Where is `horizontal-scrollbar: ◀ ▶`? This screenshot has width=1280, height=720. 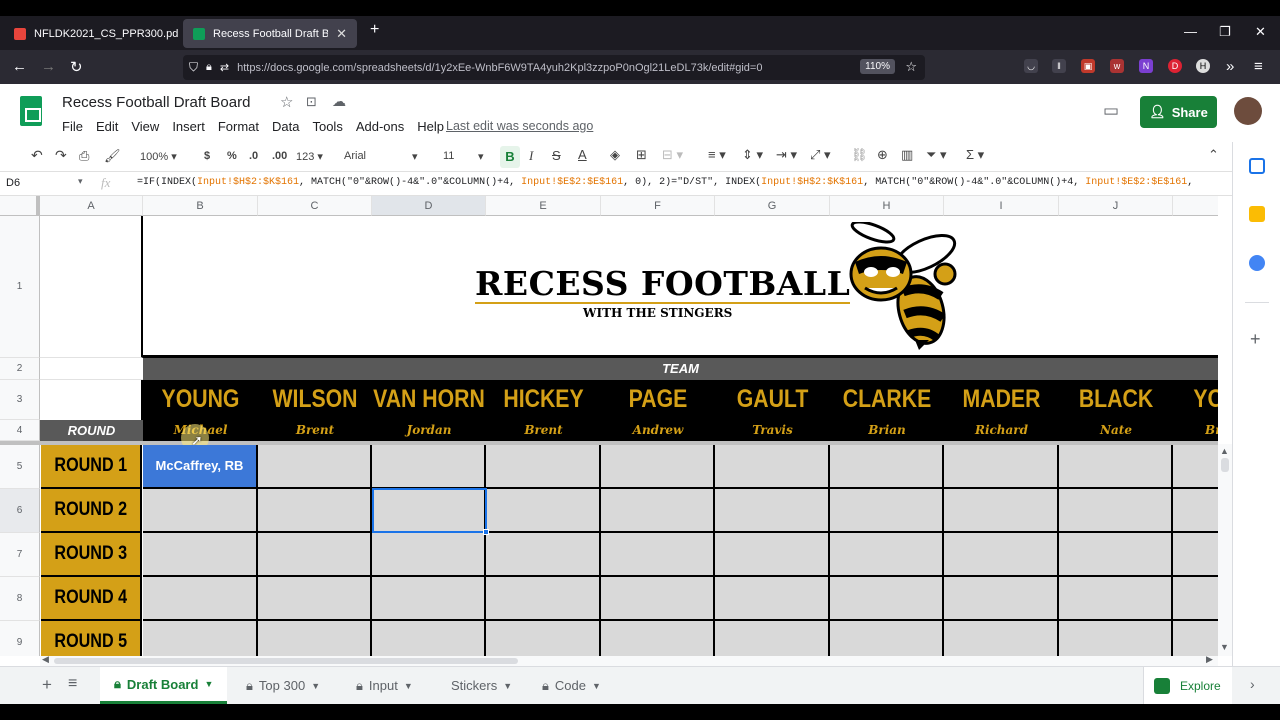 horizontal-scrollbar: ◀ ▶ is located at coordinates (629, 660).